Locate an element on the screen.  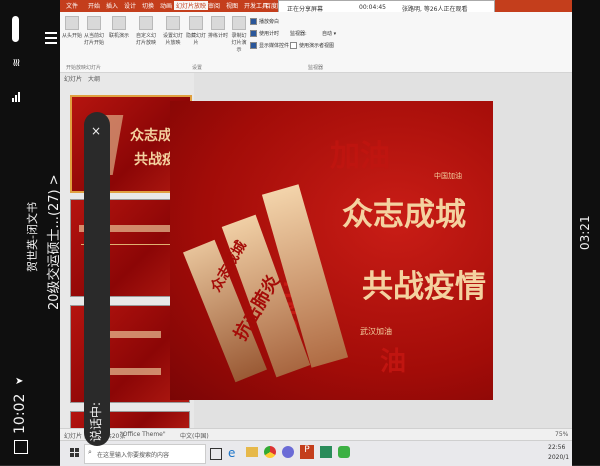
tab-slides: 幻灯片 is located at coordinates (73, 78).